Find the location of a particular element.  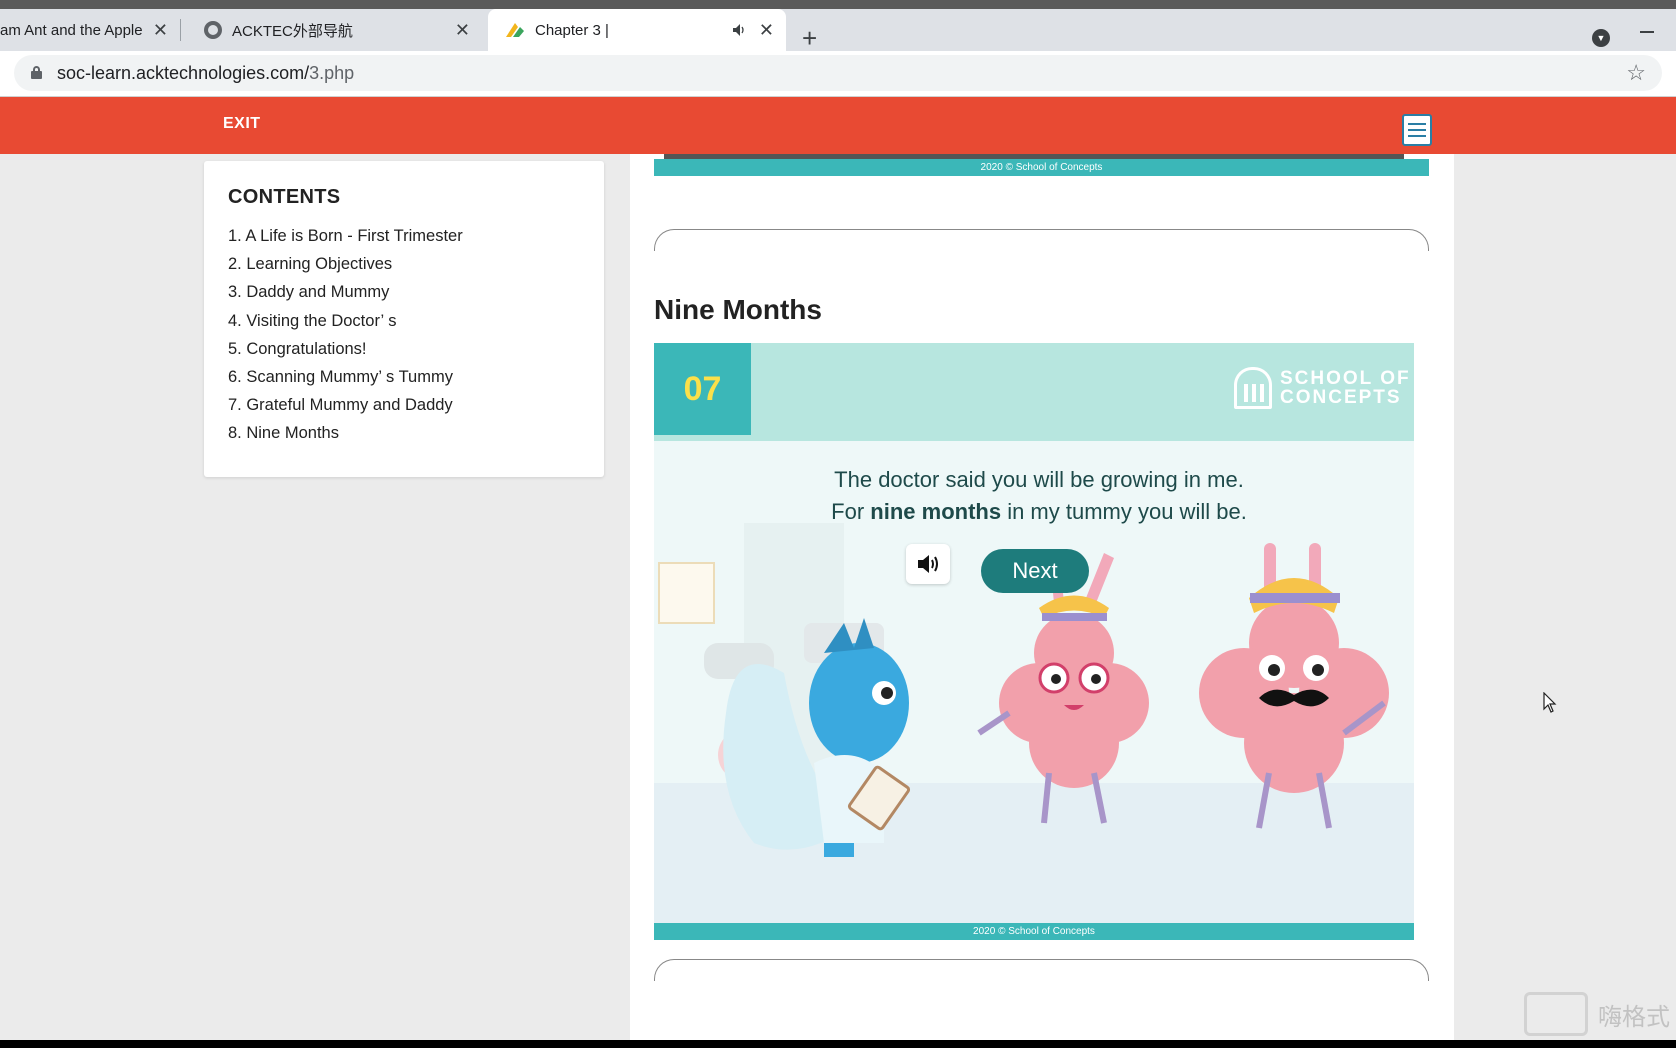

tab-title: am Ant and the Apple is located at coordinates (71, 30).